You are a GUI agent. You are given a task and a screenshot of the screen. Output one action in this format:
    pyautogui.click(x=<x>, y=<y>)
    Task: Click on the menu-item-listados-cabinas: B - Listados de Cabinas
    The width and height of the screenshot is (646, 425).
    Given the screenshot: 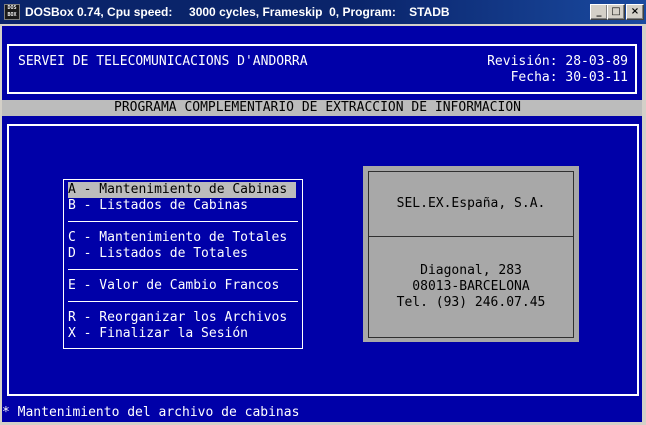 What is the action you would take?
    pyautogui.click(x=159, y=206)
    